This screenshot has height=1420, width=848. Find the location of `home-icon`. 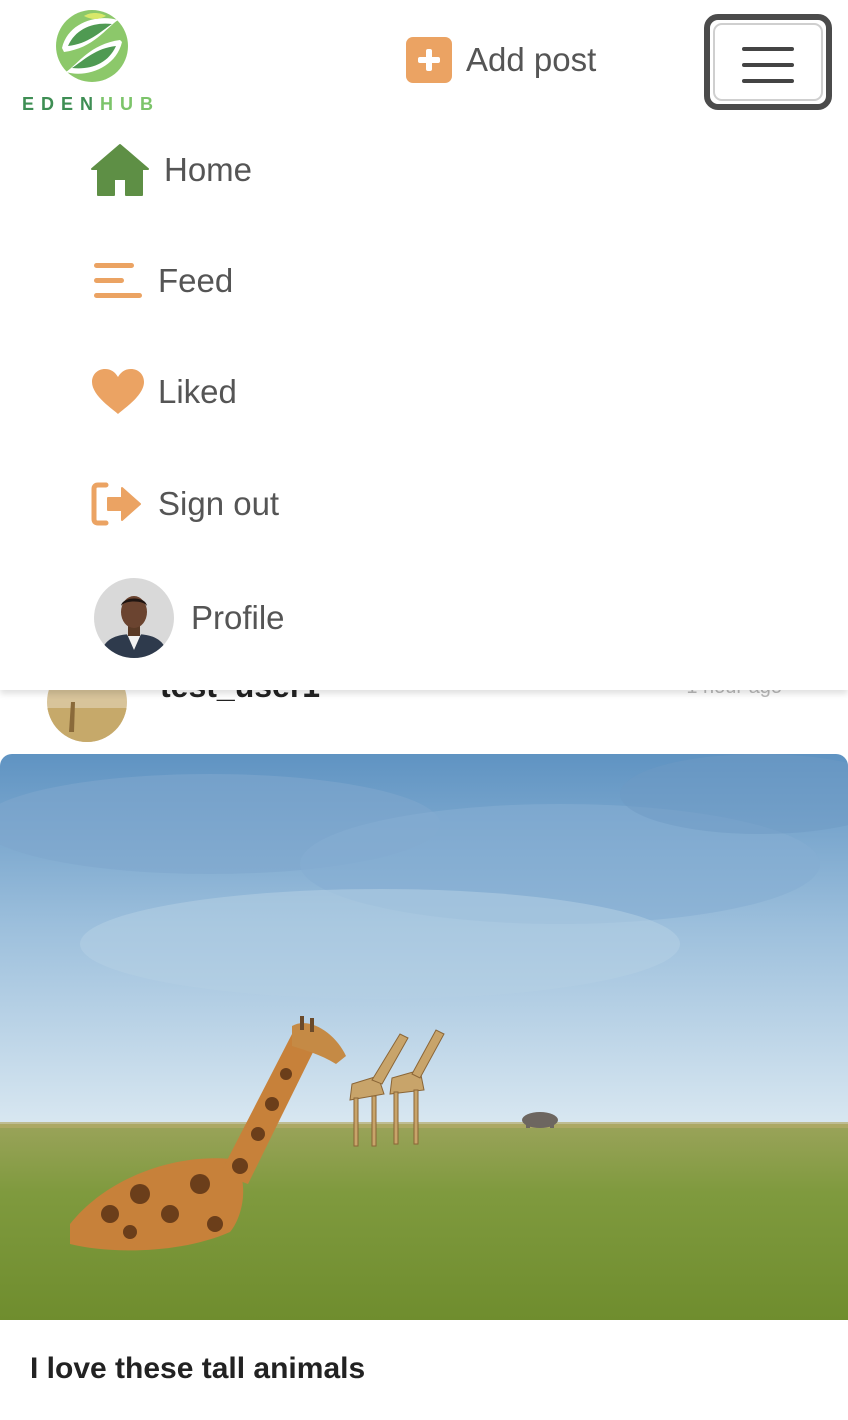

home-icon is located at coordinates (120, 170).